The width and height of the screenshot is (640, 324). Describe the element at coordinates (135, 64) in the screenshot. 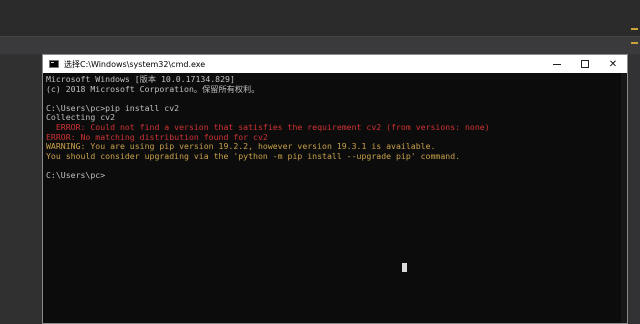

I see `window-title: 选择C:\Windows\system32\cmd.exe` at that location.